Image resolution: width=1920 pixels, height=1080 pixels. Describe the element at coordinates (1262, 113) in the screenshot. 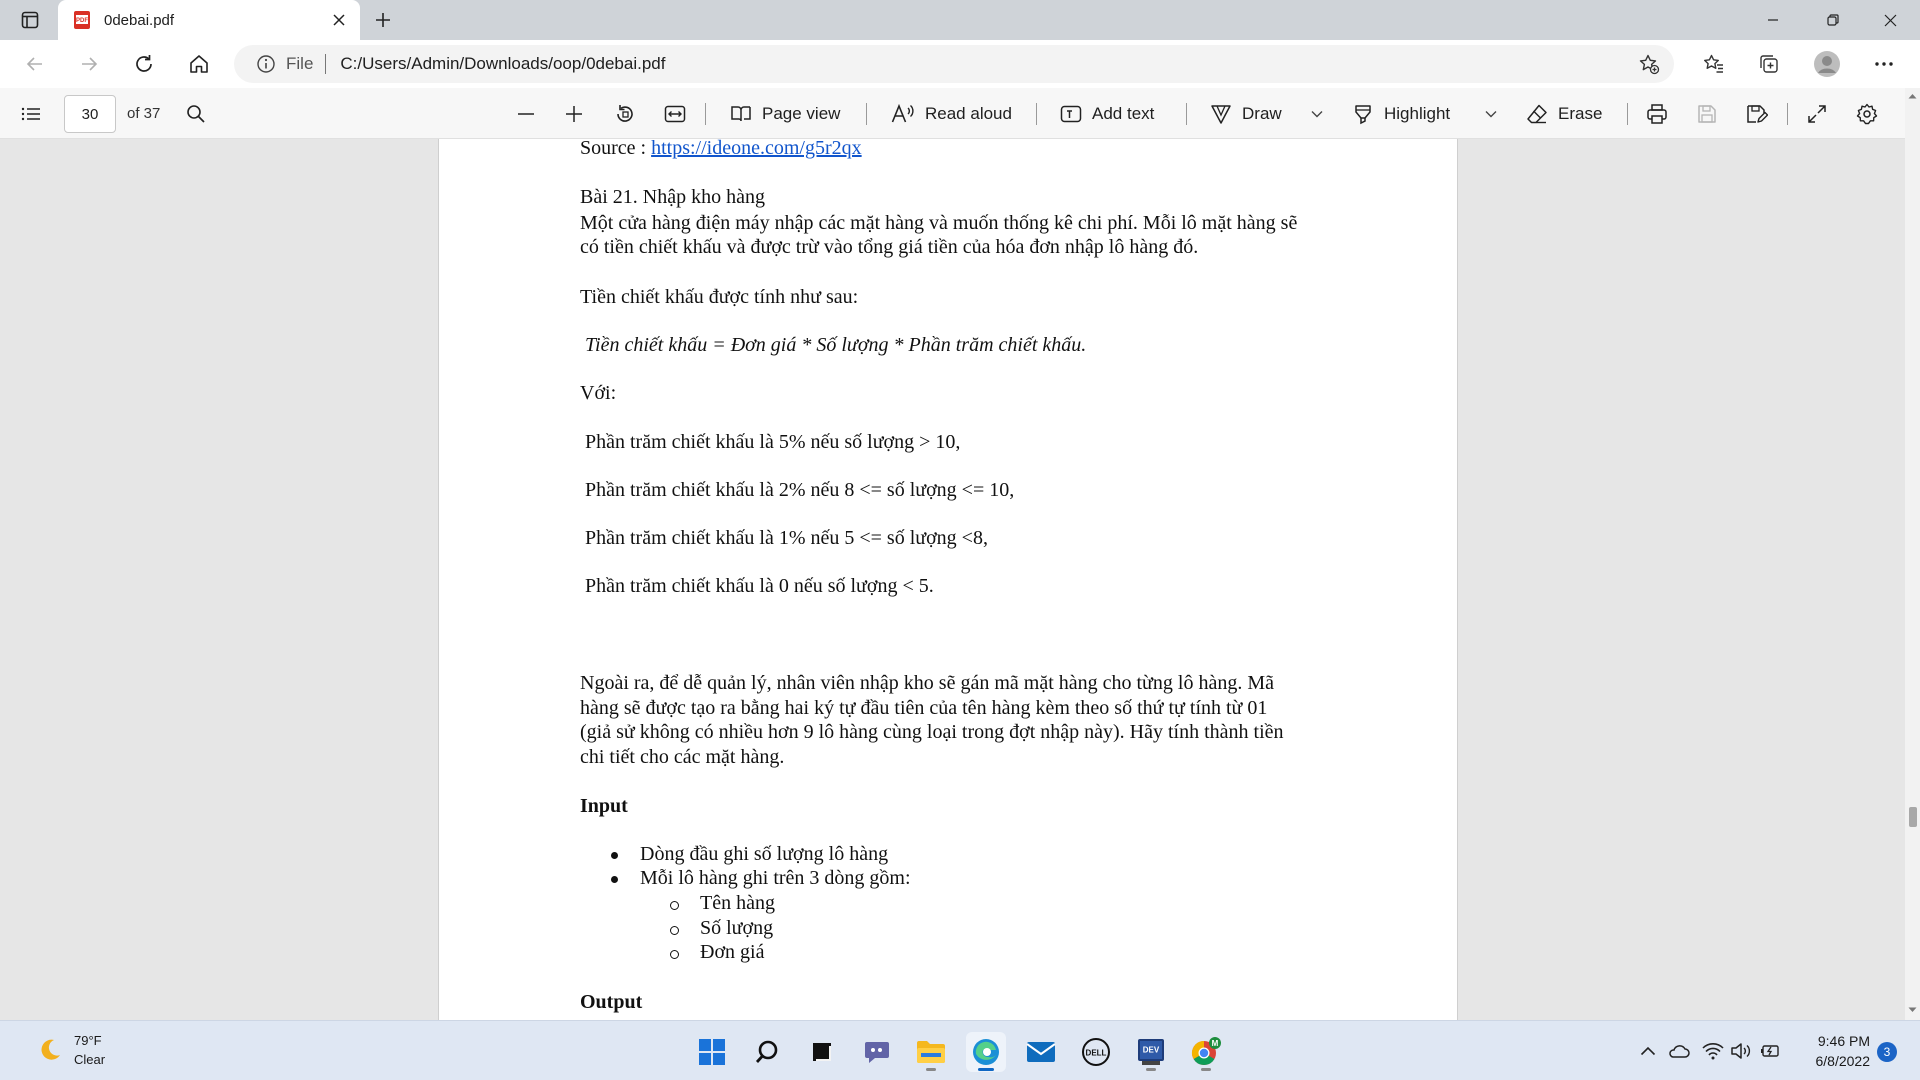

I see `draw-label: Draw` at that location.